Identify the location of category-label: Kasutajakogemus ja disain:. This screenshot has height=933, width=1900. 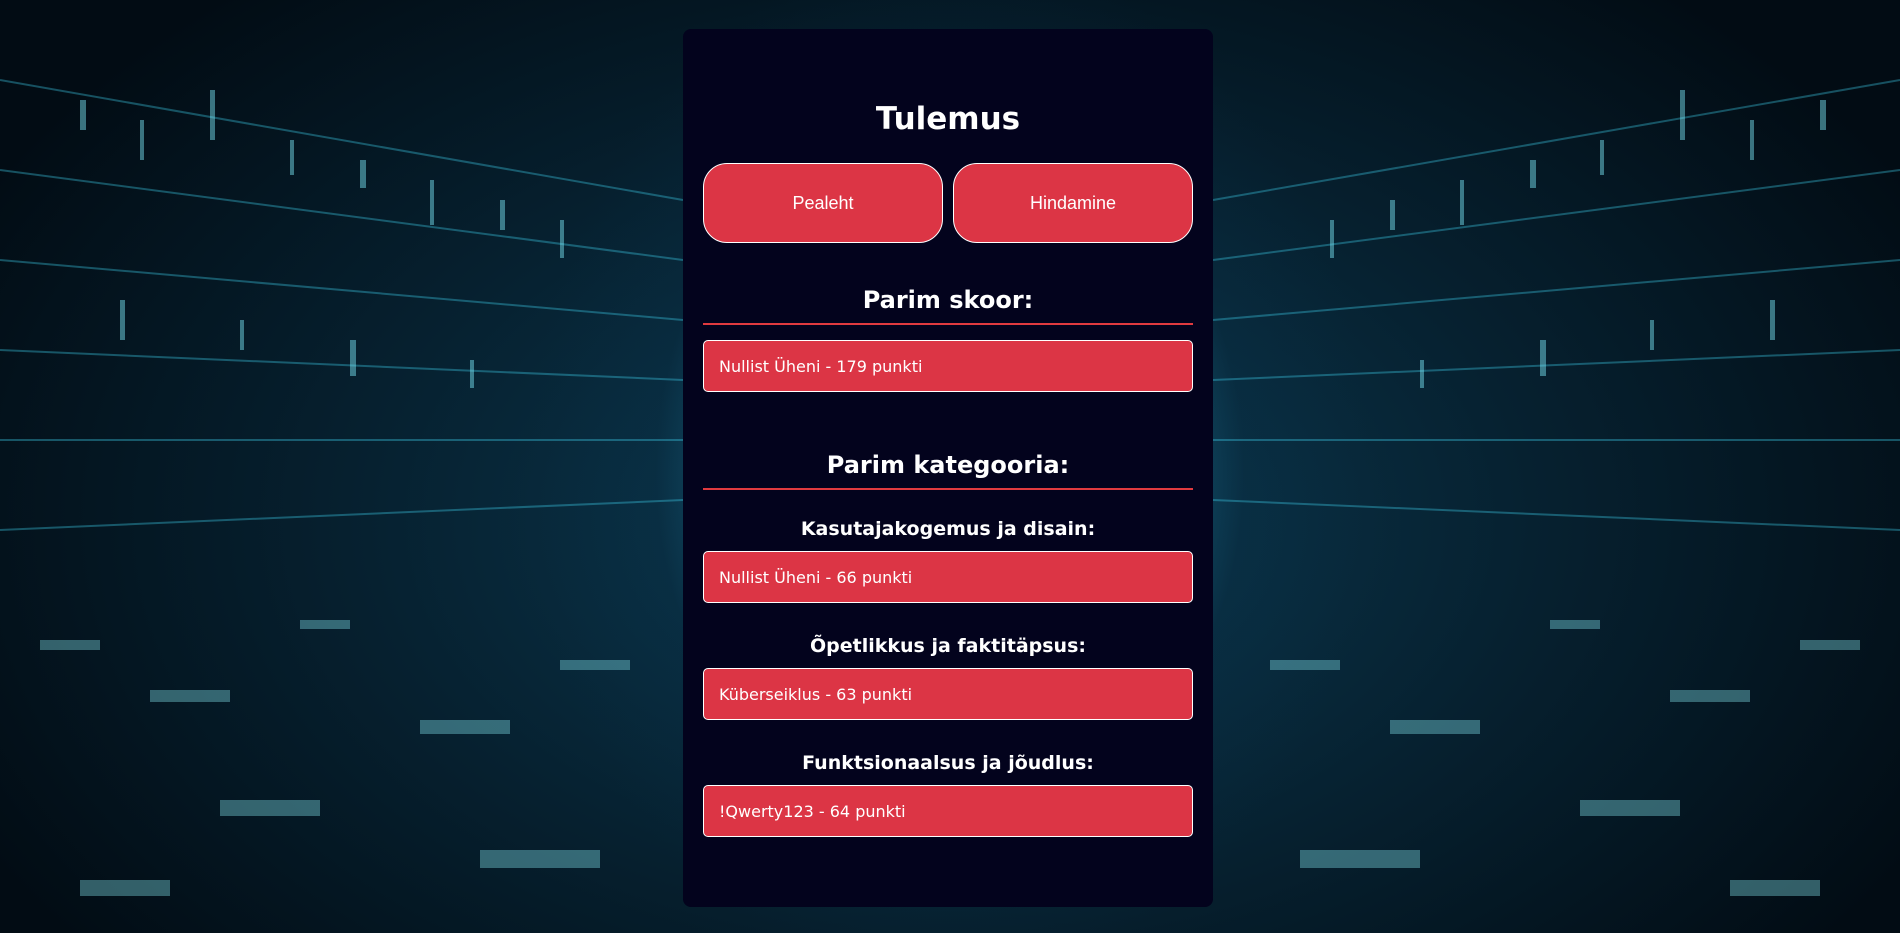
(948, 529).